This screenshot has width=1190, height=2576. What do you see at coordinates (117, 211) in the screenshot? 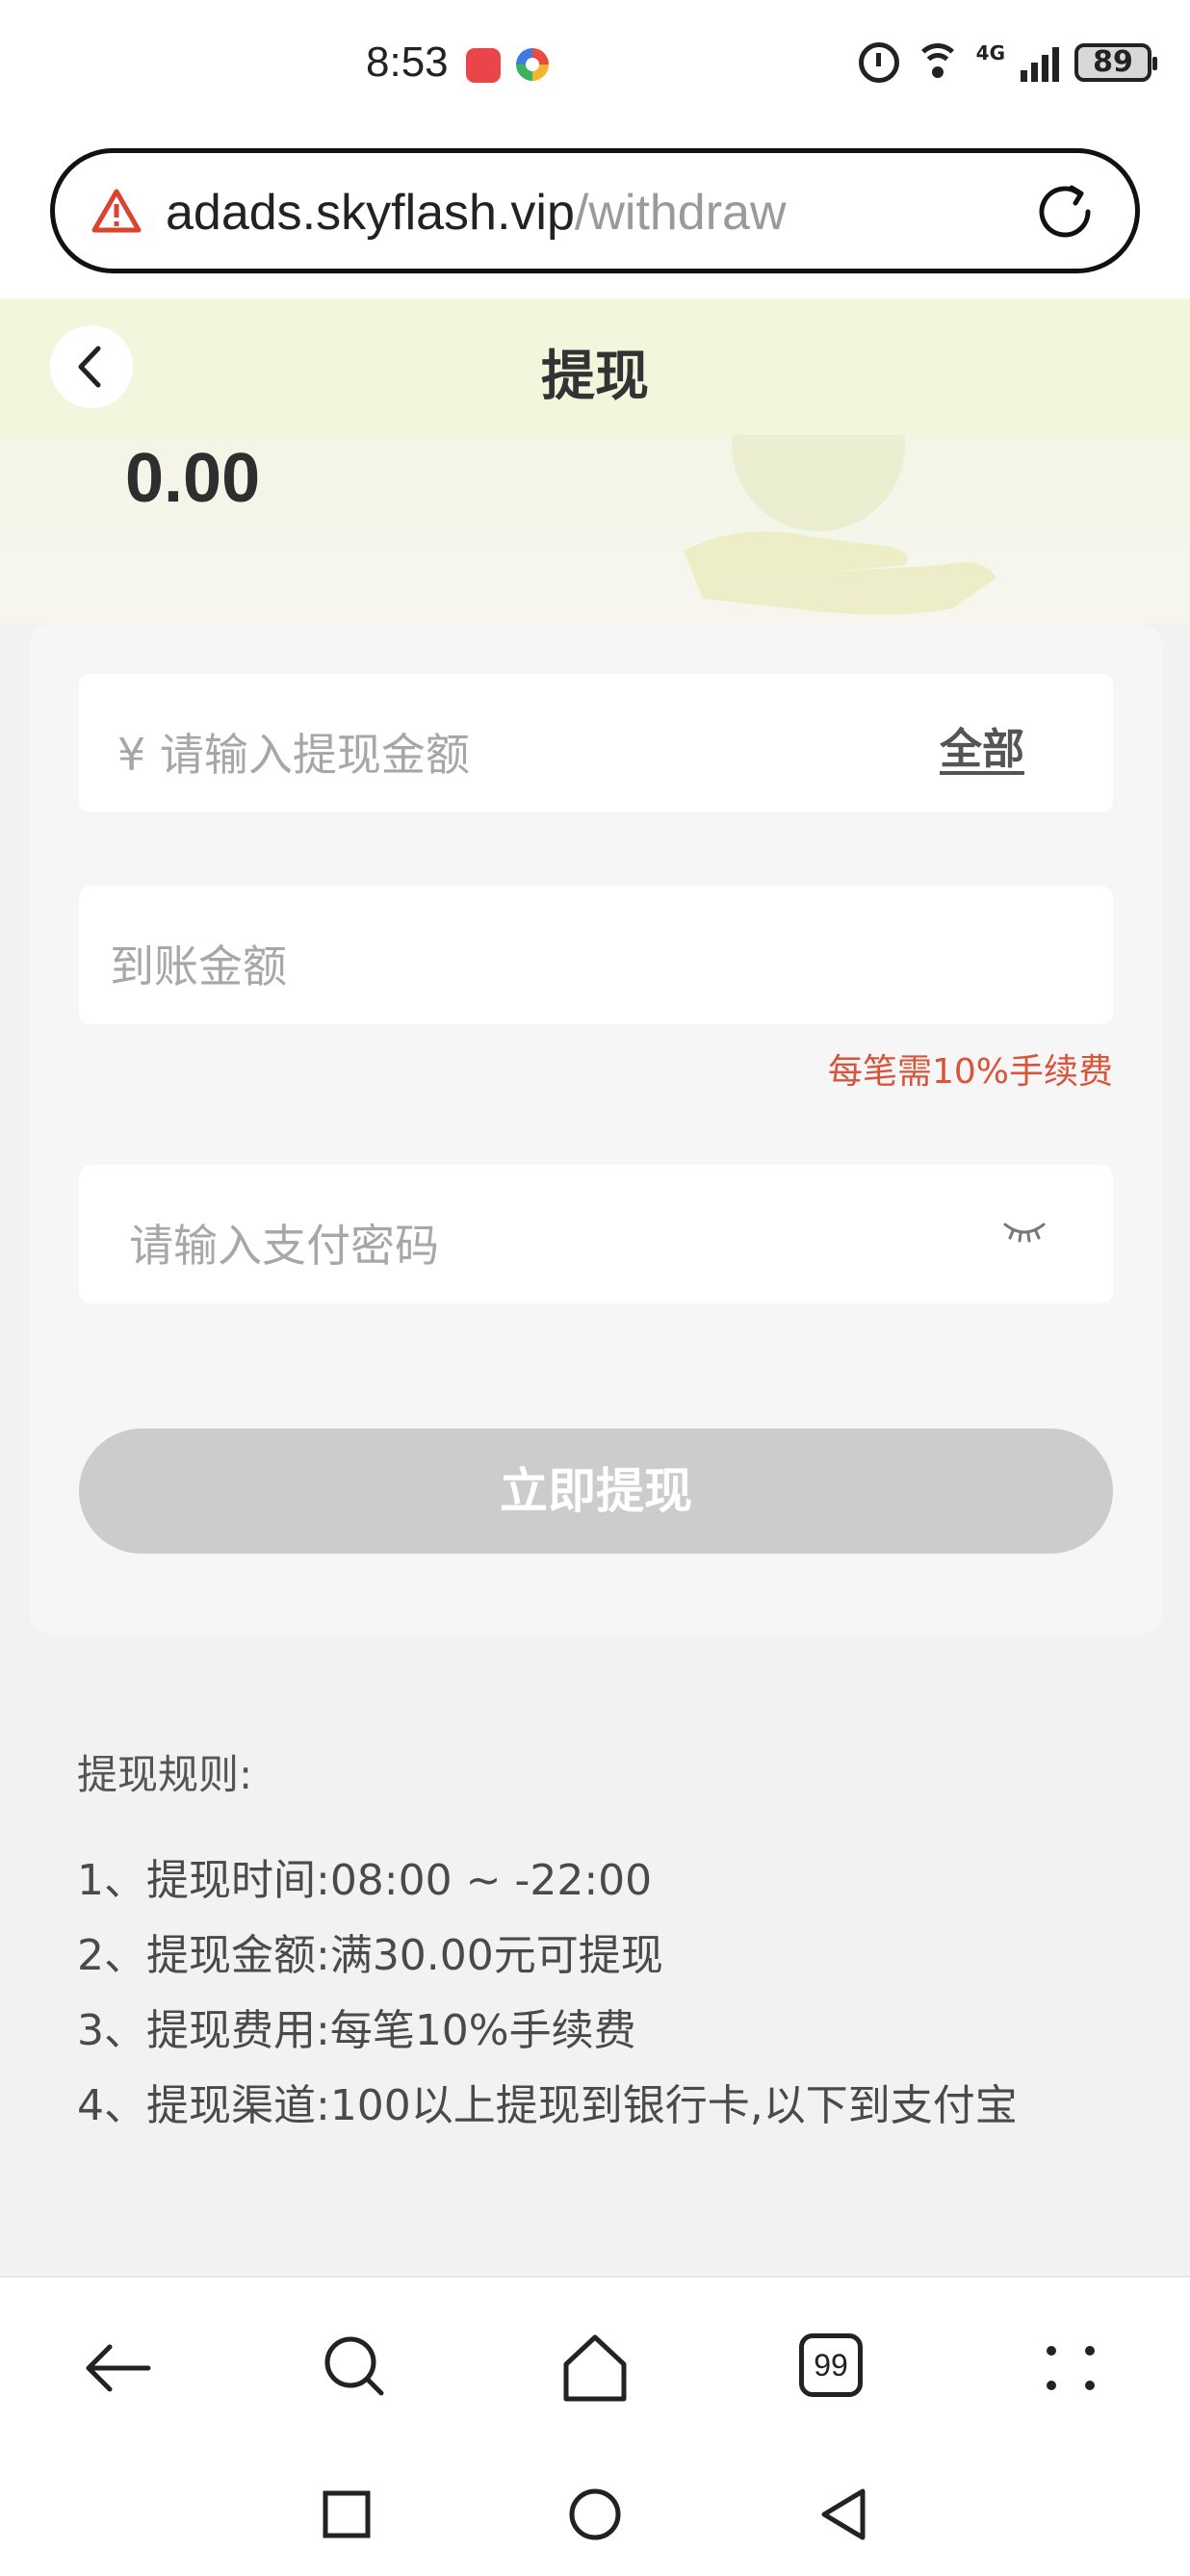
I see `warning-icon` at bounding box center [117, 211].